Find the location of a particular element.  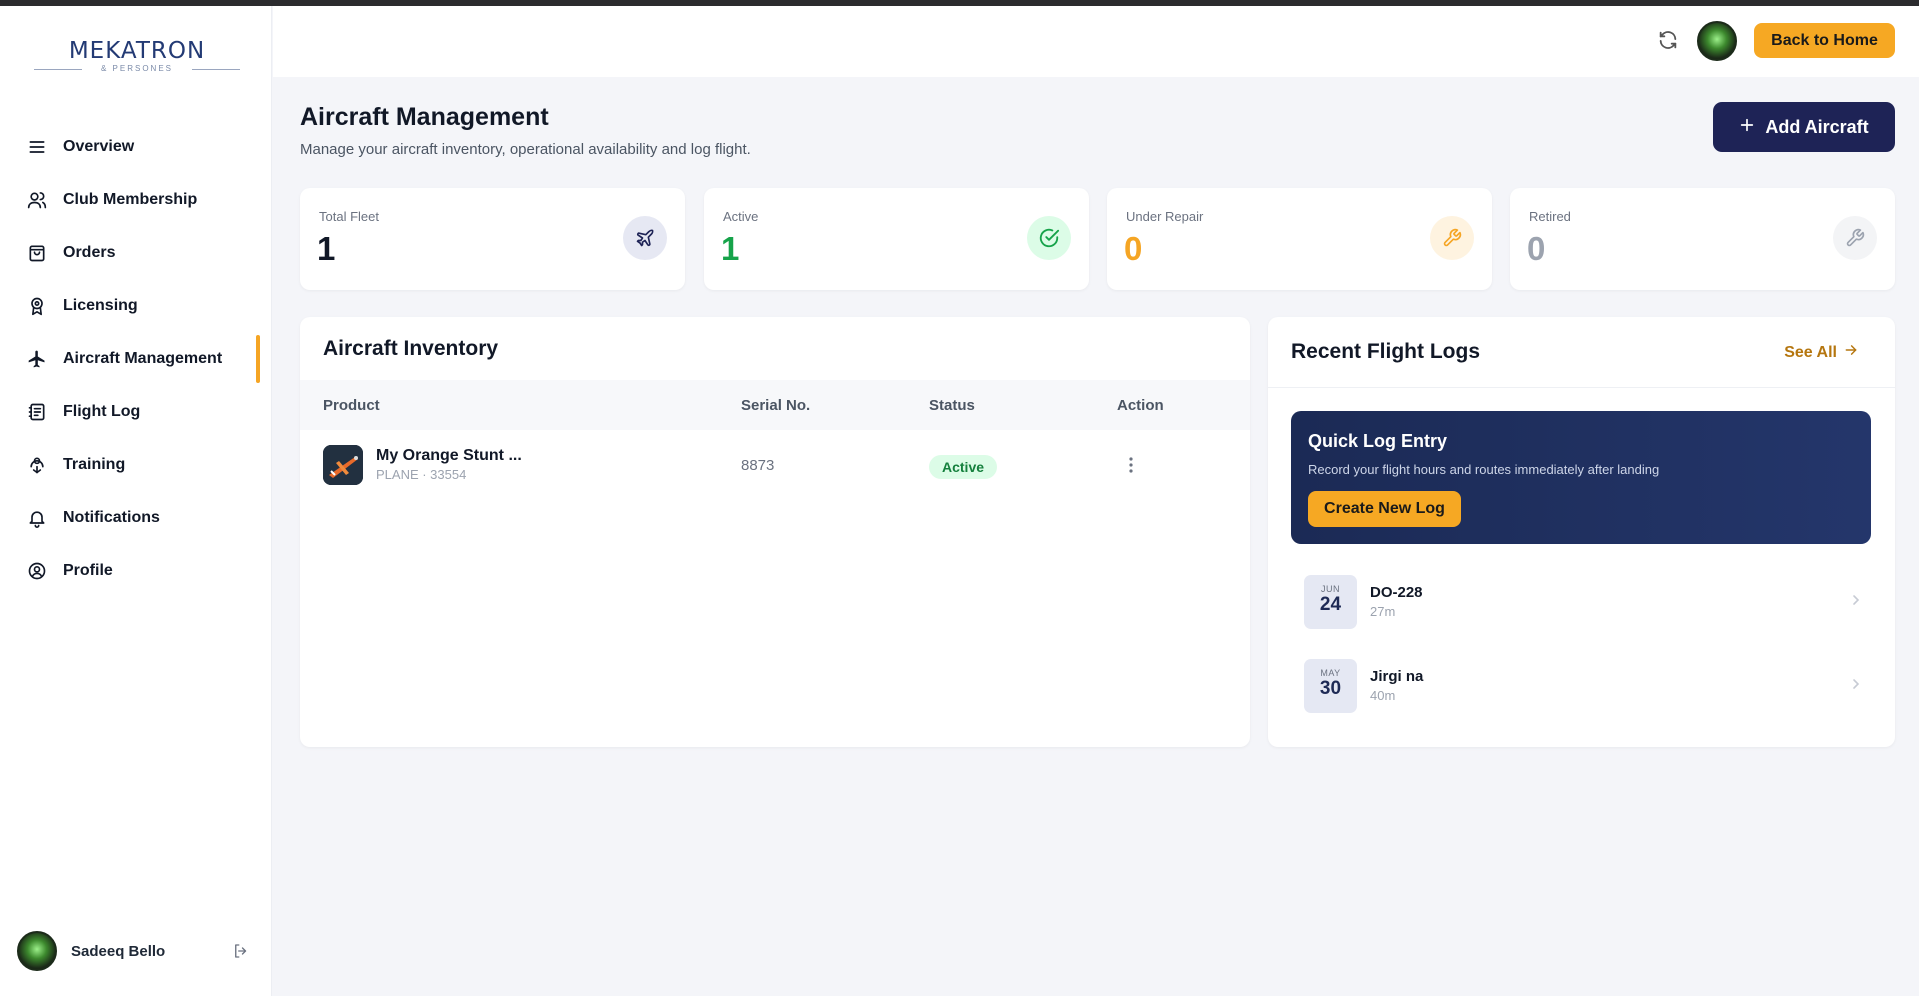

list-item: JUN 24 DO-228 27m is located at coordinates (1584, 602).